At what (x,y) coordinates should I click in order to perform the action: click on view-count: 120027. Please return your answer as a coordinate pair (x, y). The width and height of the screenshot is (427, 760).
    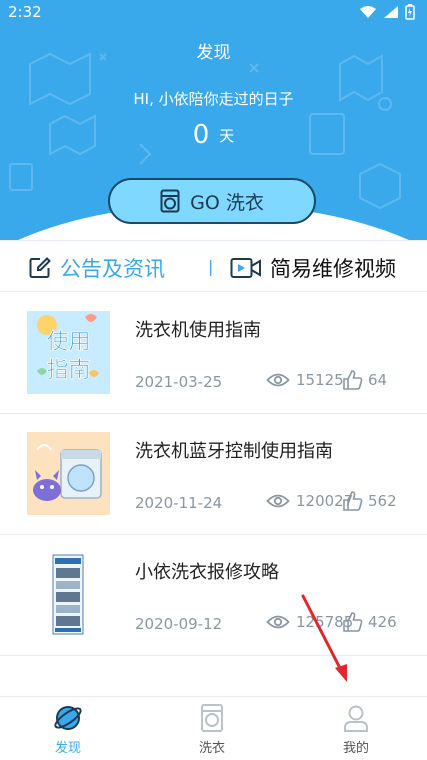
    Looking at the image, I should click on (309, 501).